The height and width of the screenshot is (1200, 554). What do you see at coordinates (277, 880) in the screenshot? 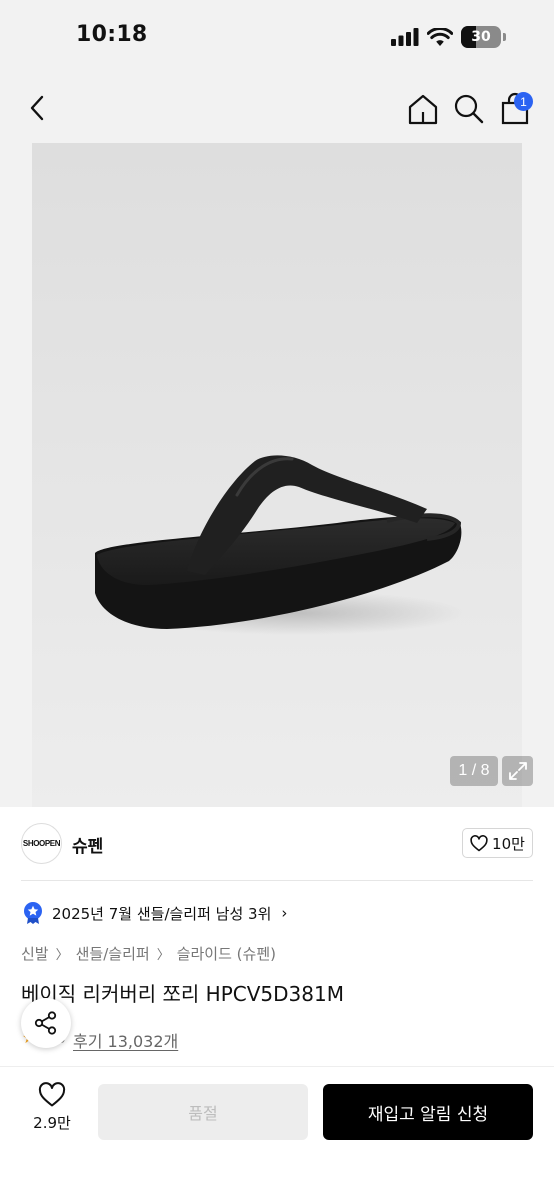
I see `divider` at bounding box center [277, 880].